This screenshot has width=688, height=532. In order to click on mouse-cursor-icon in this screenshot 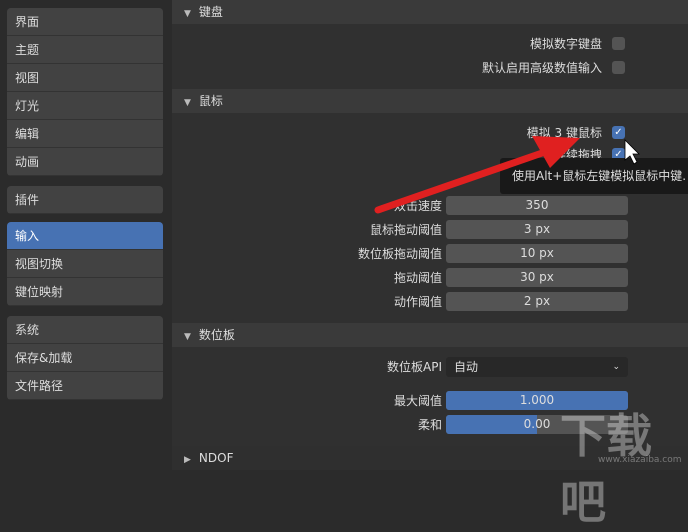, I will do `click(632, 152)`.